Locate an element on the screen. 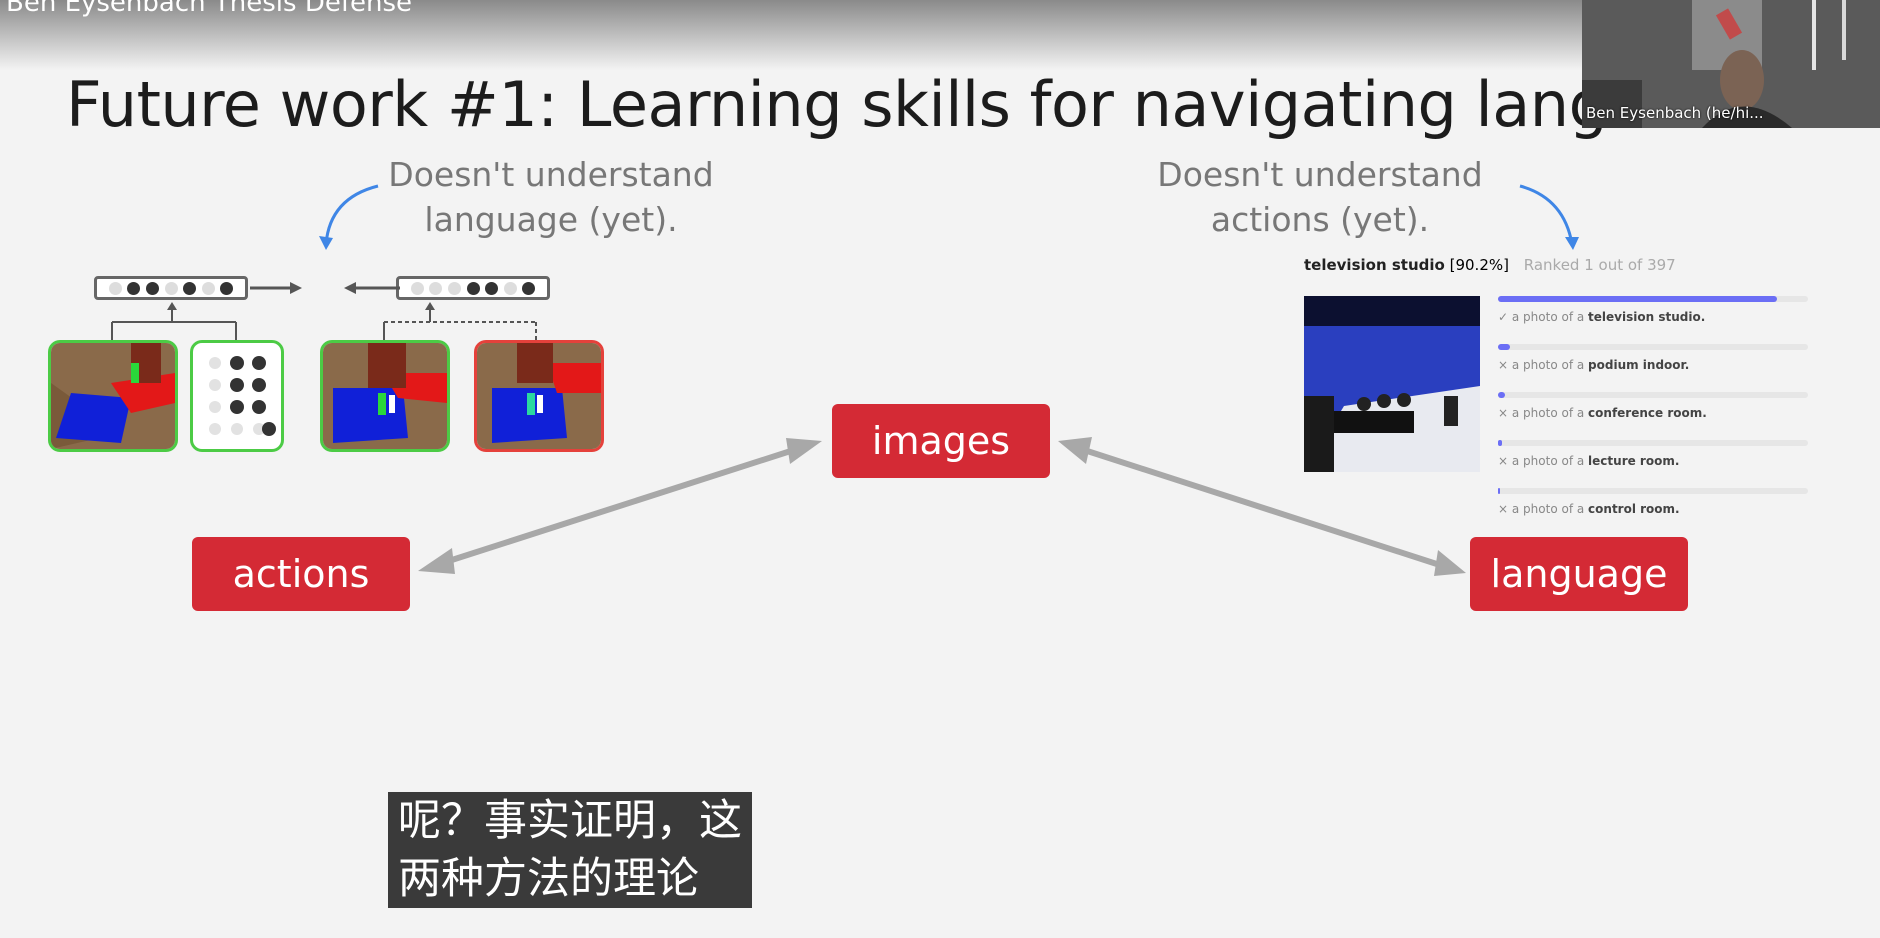  subtitle-line-1: 呢？事实证明，这 is located at coordinates (570, 821).